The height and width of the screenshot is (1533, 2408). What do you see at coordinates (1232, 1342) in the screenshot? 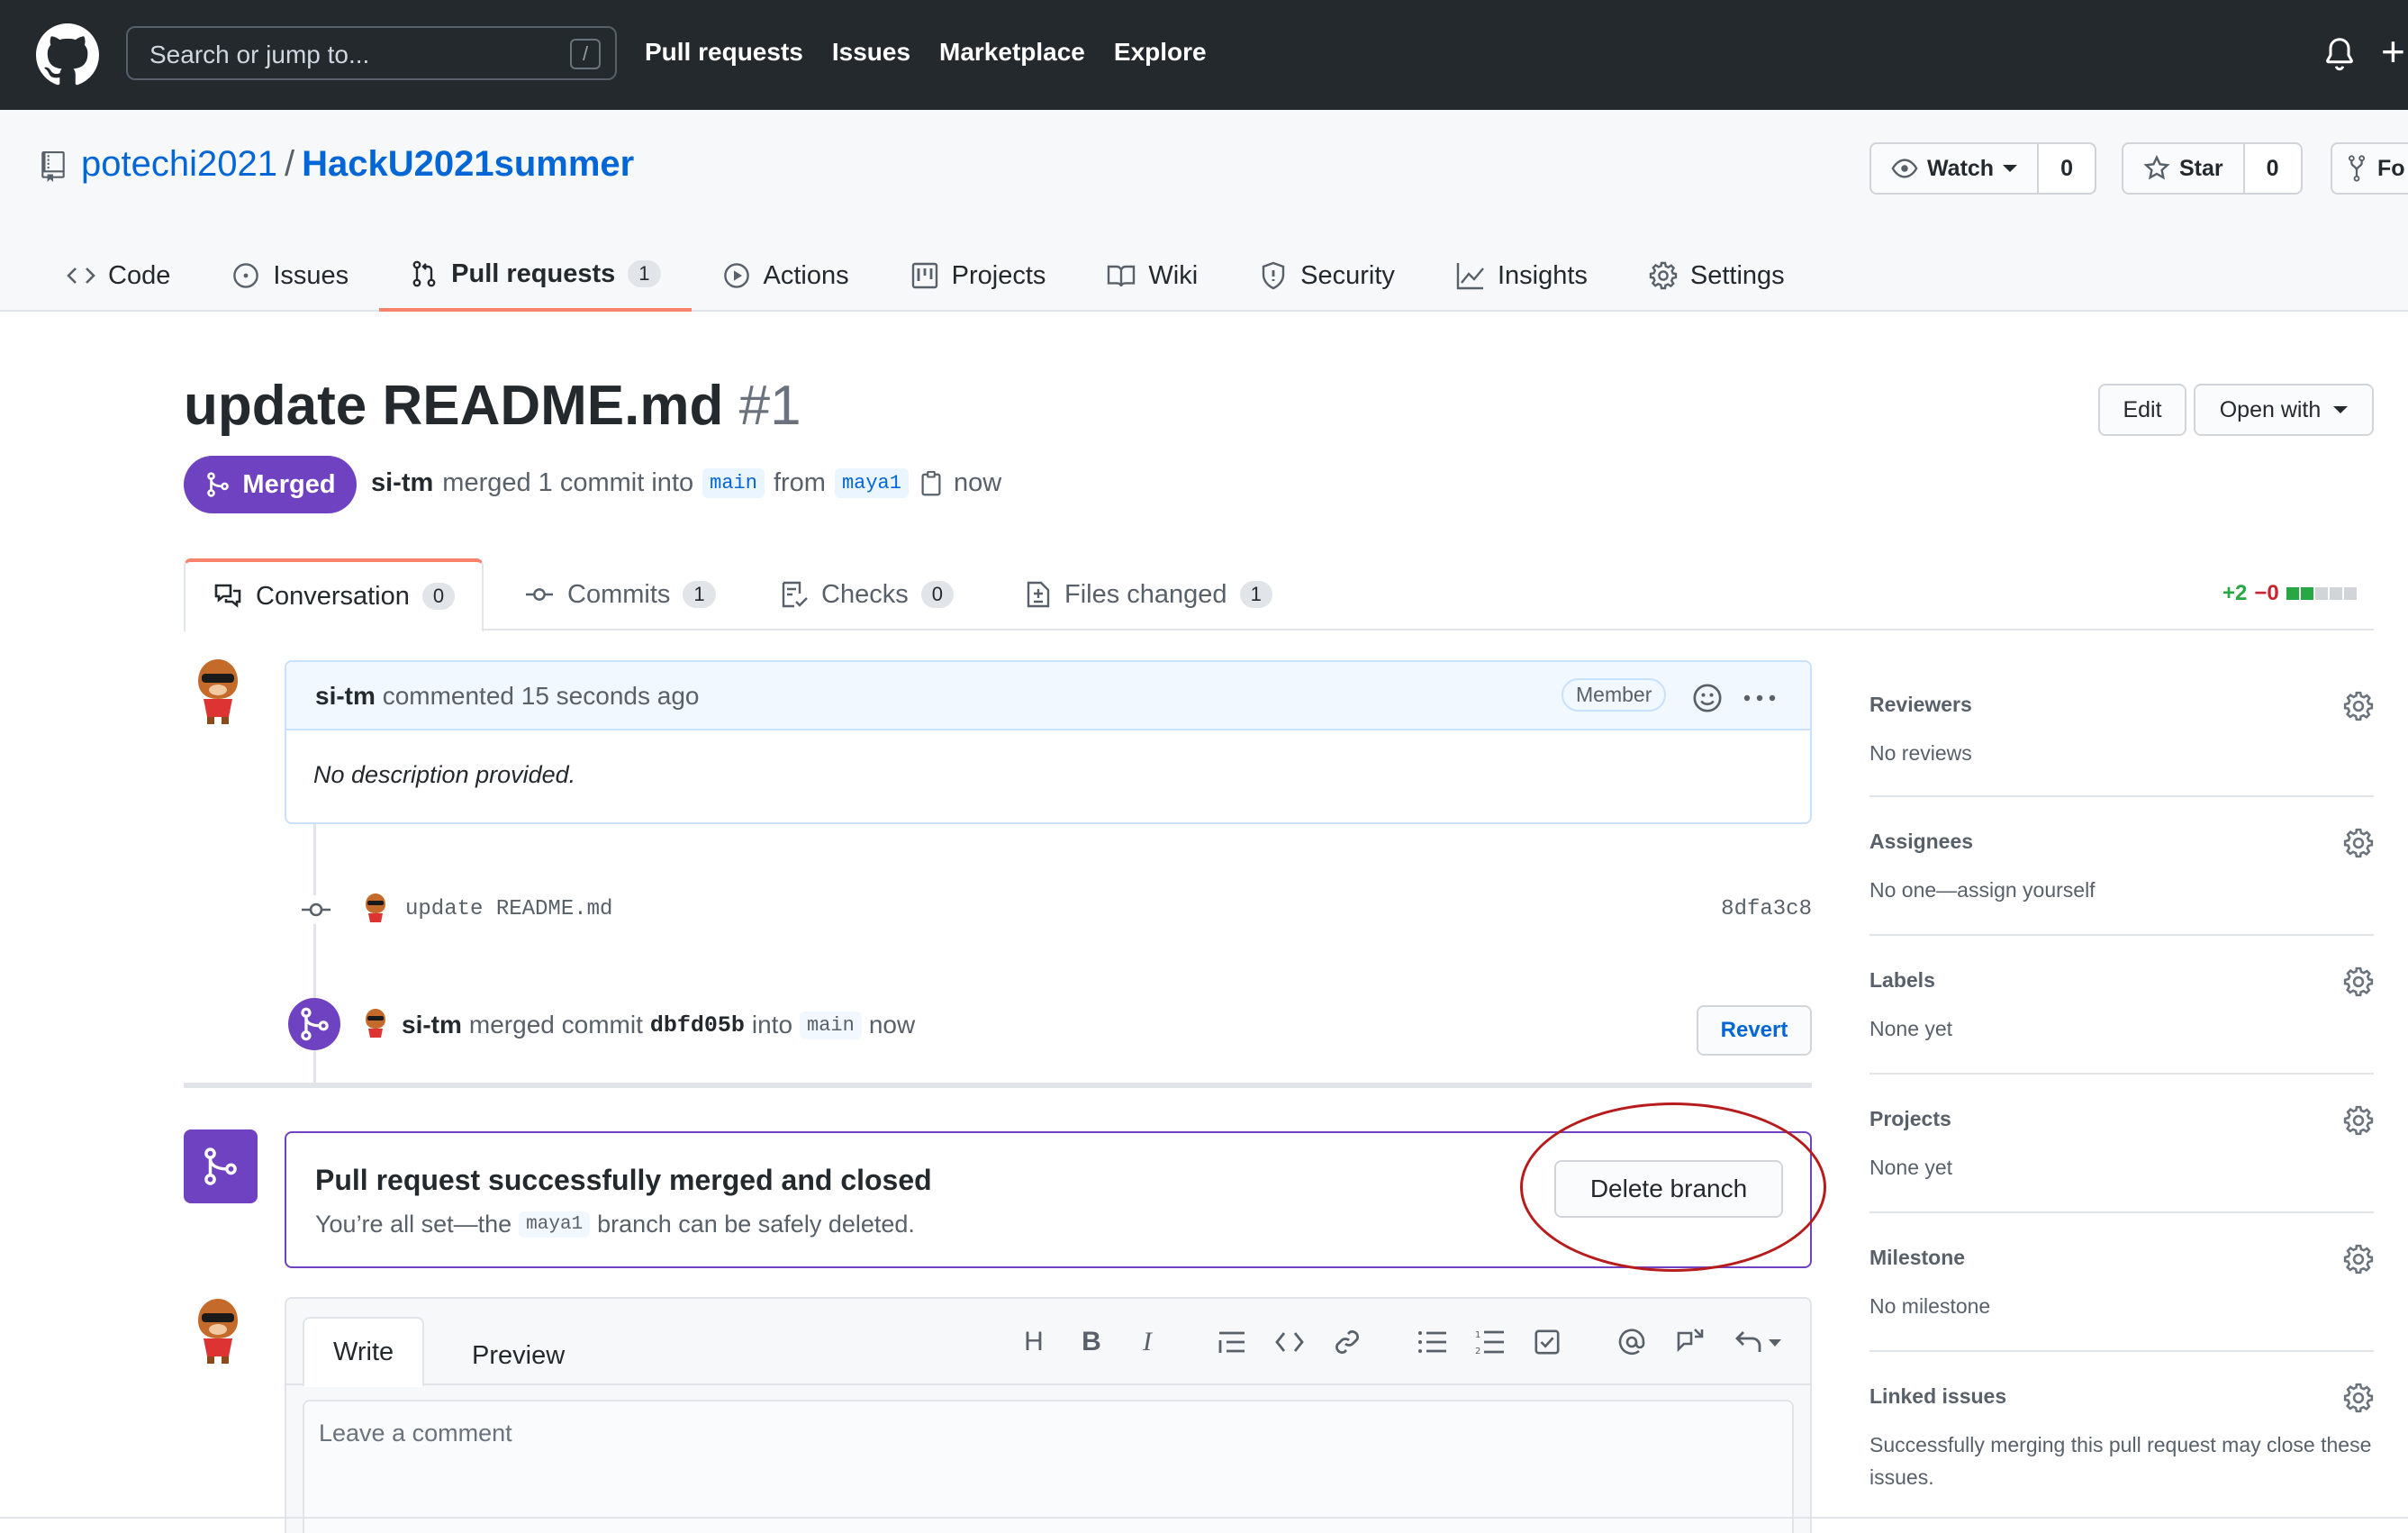
I see `quote-icon` at bounding box center [1232, 1342].